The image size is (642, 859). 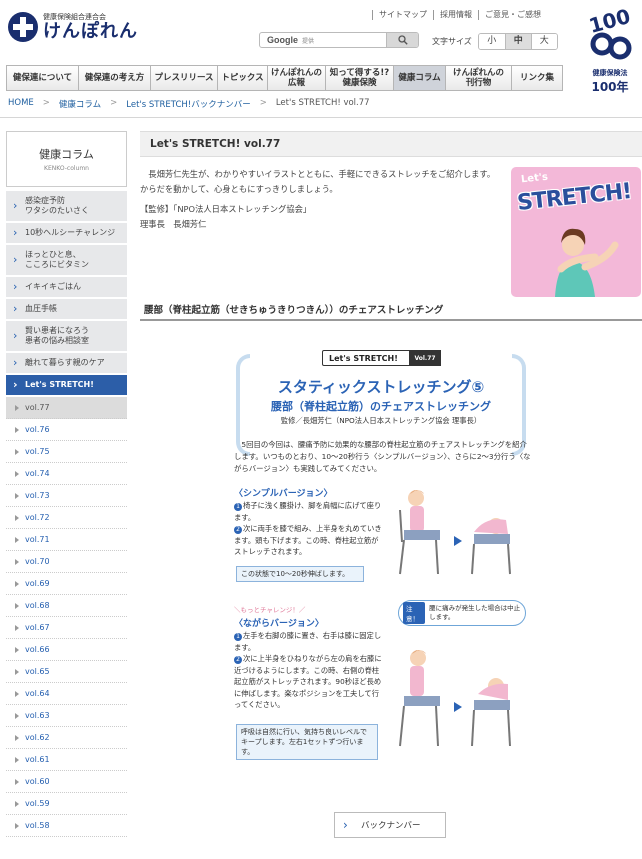 I want to click on stretching-woman-illustration, so click(x=587, y=262).